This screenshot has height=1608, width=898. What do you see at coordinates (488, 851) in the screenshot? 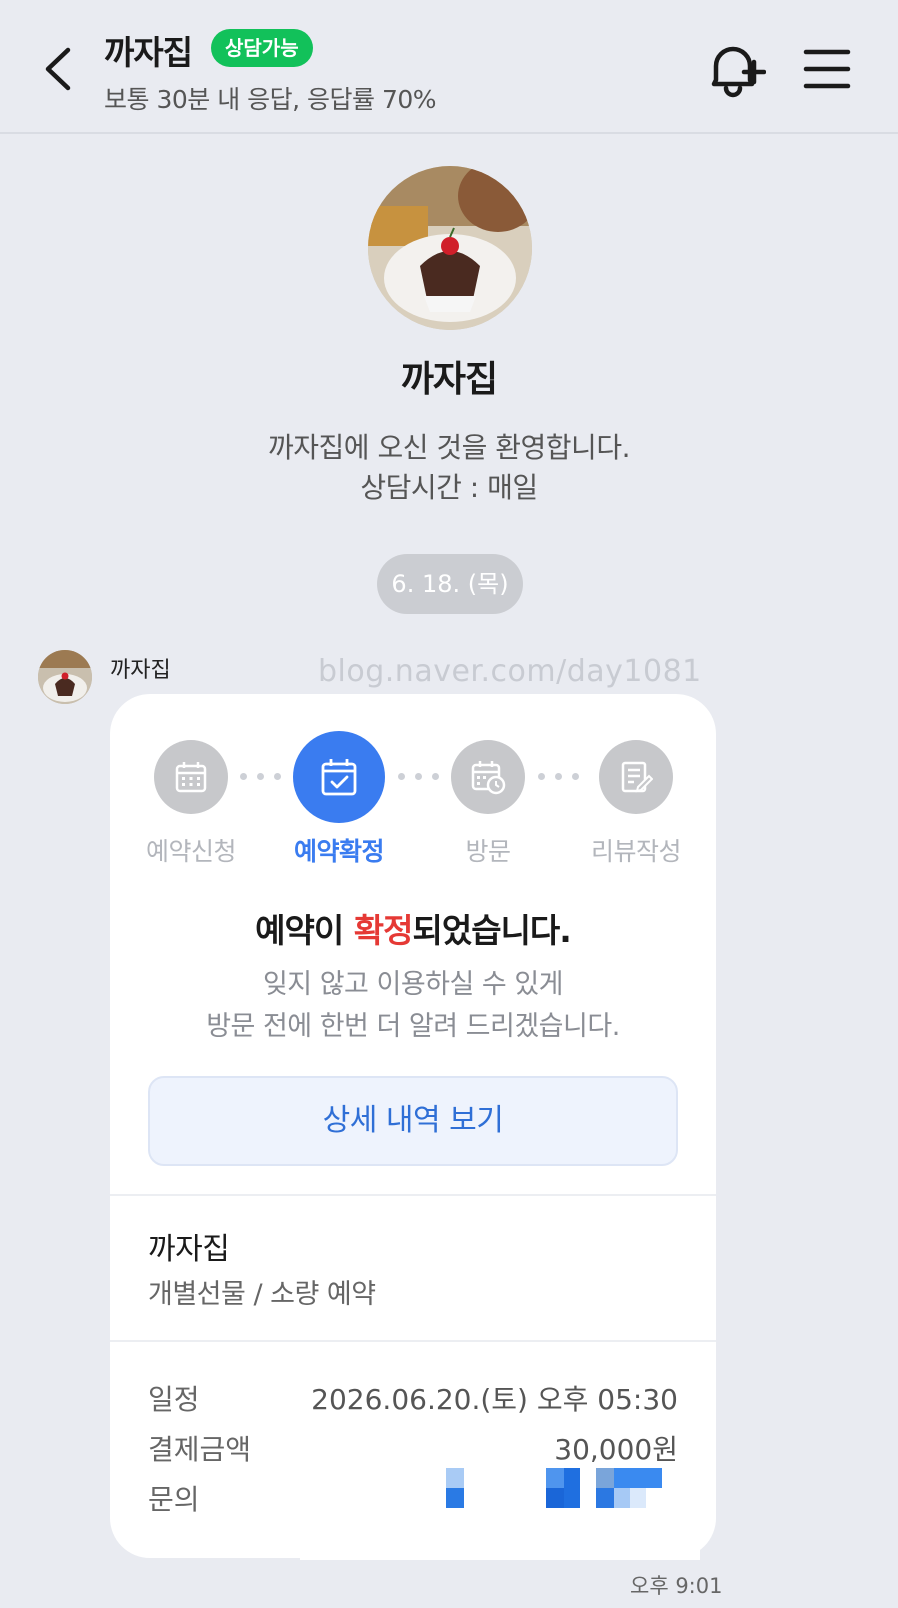
I see `step-label-visit: 방문` at bounding box center [488, 851].